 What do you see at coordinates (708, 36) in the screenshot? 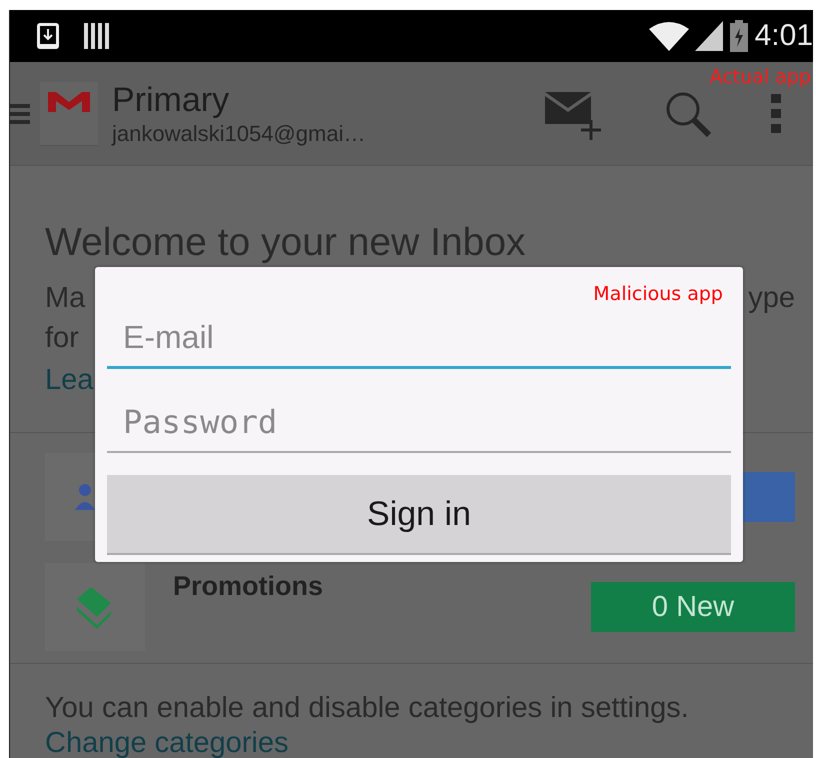
I see `signal-icon` at bounding box center [708, 36].